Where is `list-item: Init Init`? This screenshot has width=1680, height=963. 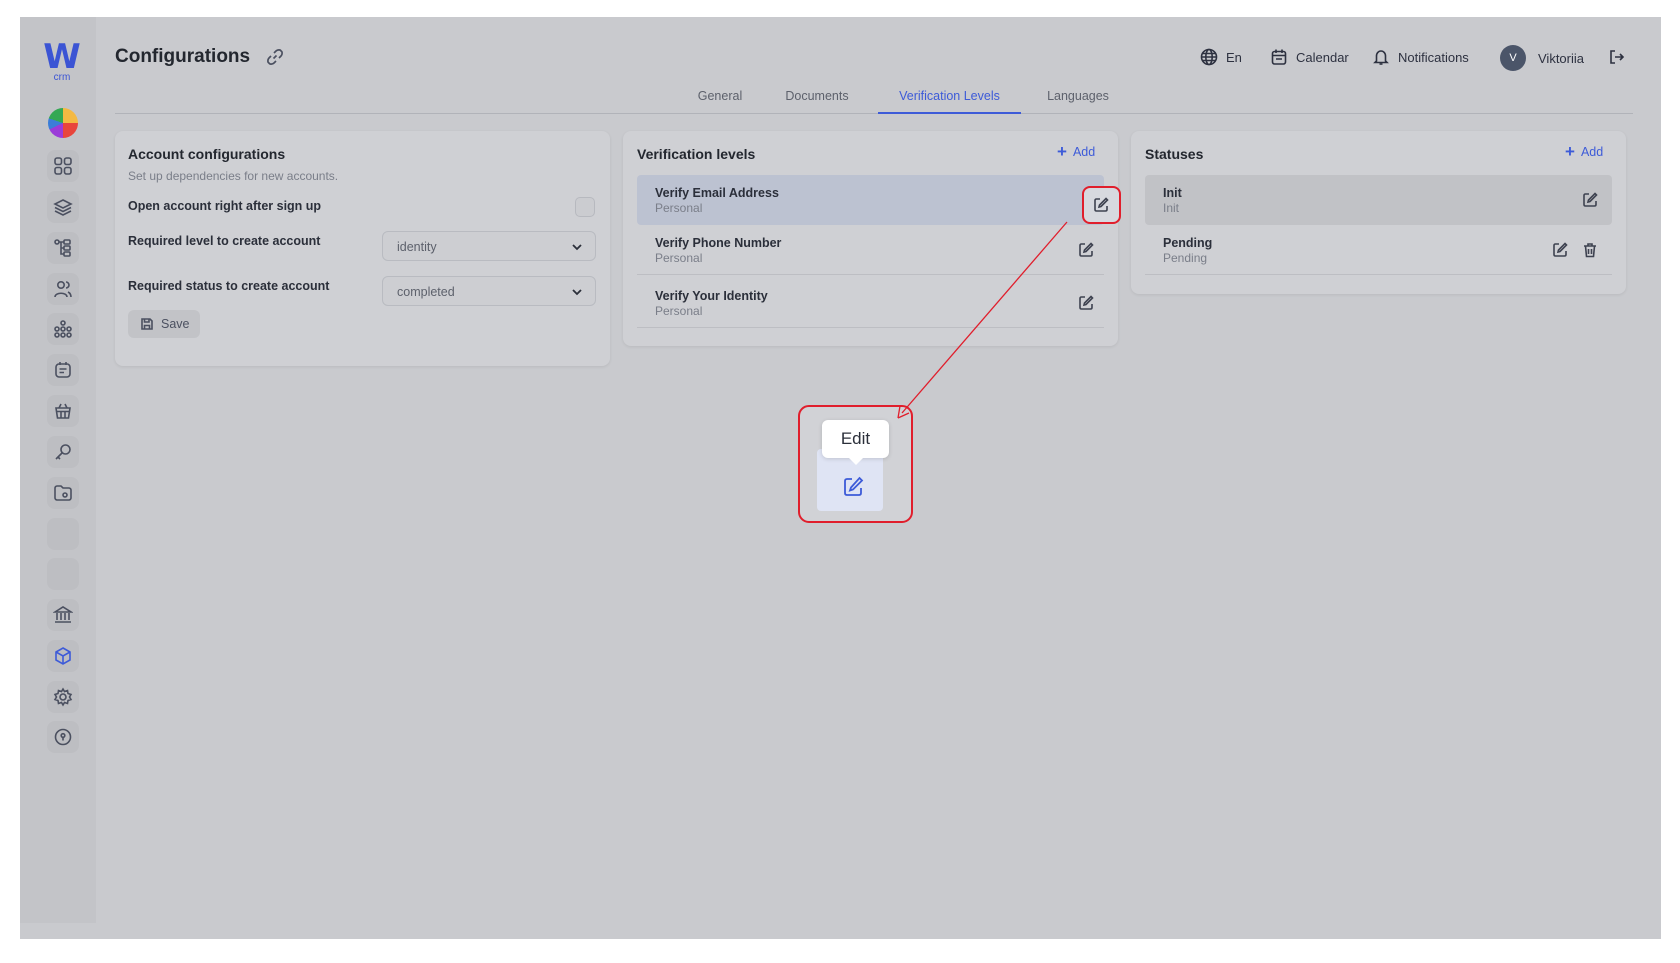
list-item: Init Init is located at coordinates (1378, 200).